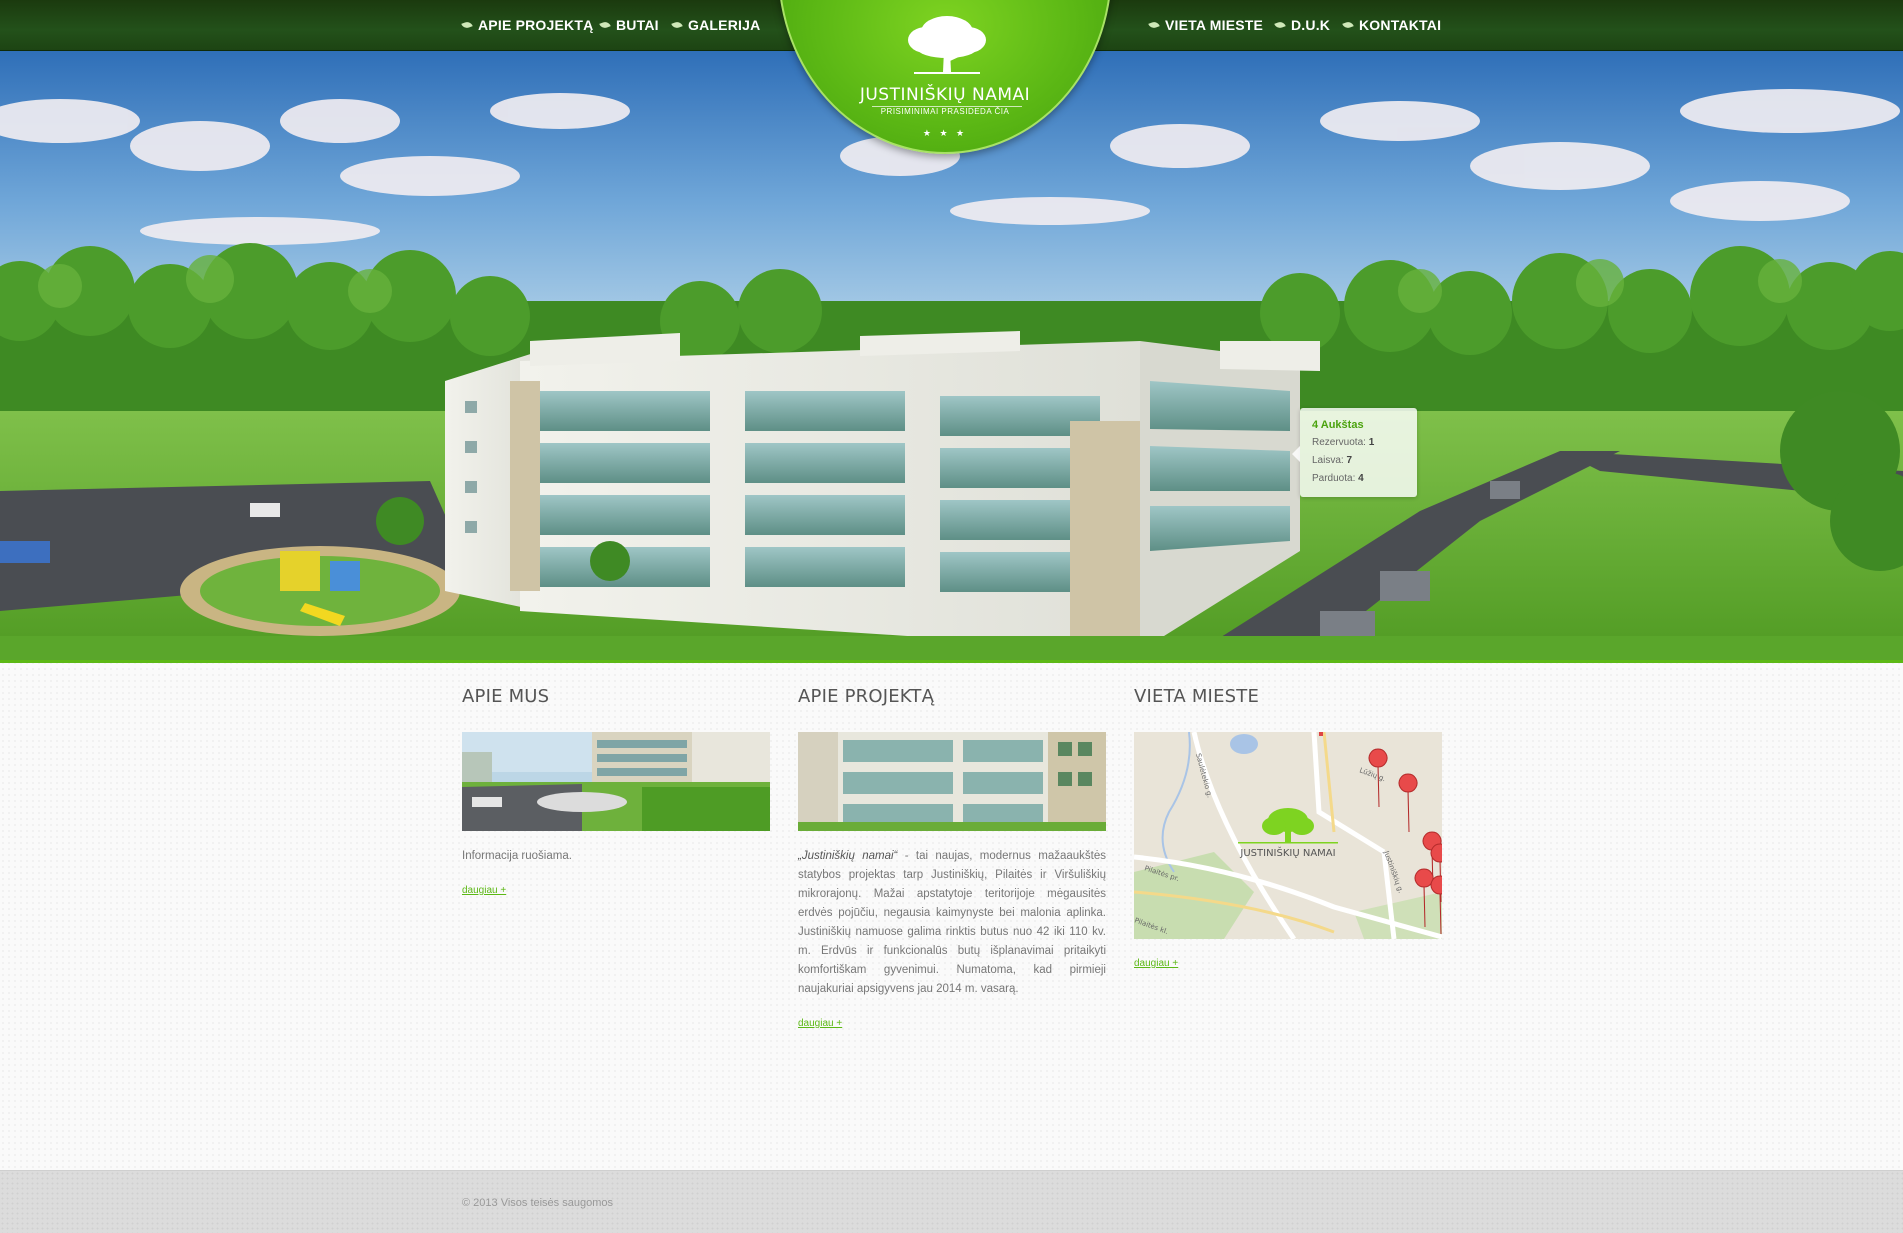 This screenshot has width=1903, height=1233. Describe the element at coordinates (952, 781) in the screenshot. I see `apie-projekta-image` at that location.